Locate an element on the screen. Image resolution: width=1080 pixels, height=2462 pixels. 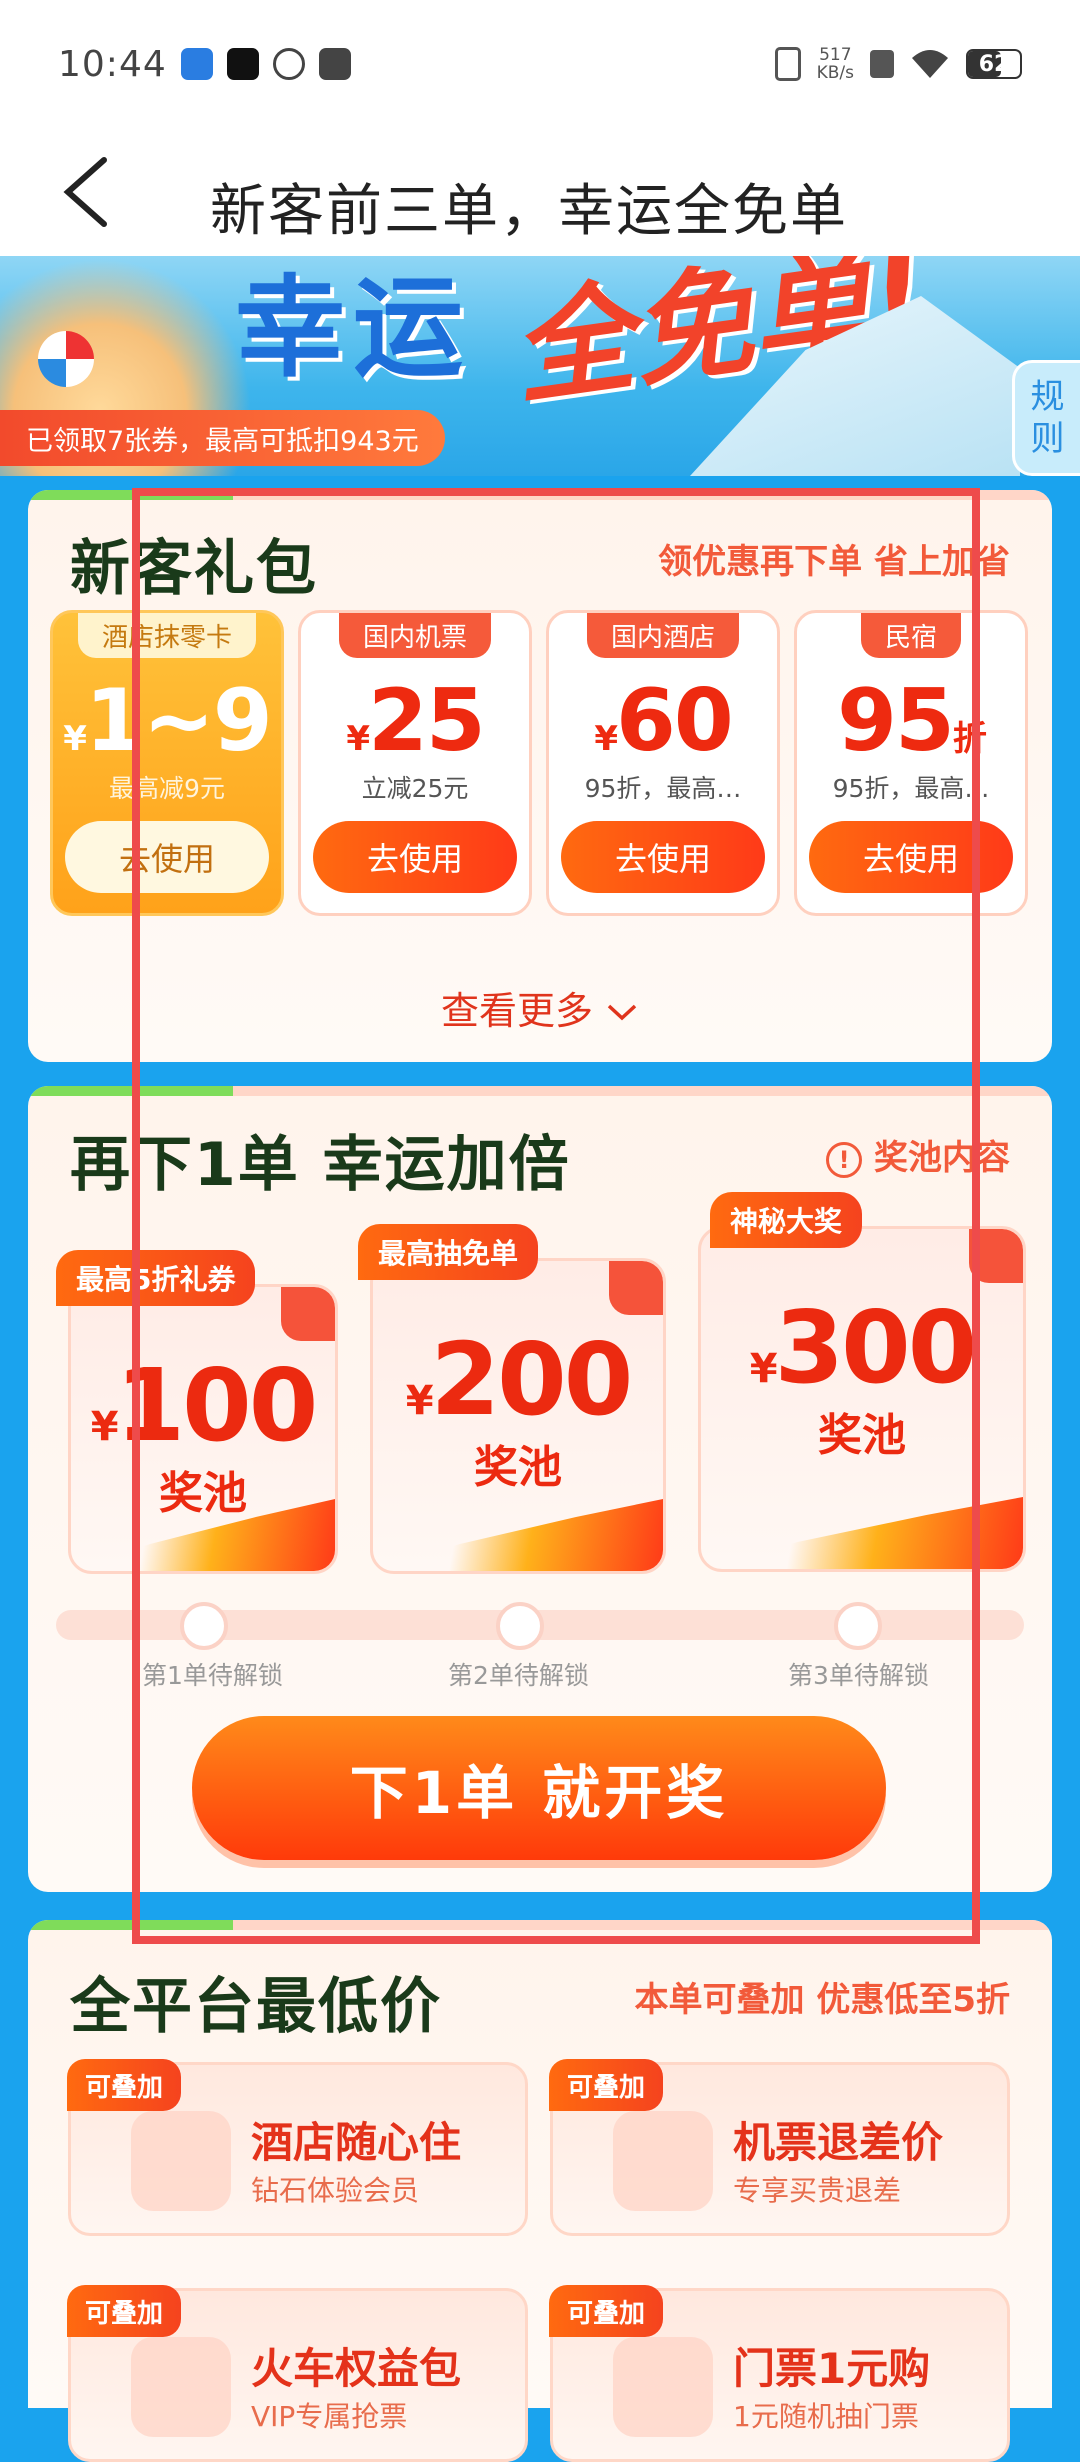
title-bar: 新客前三单，幸运全免单 is located at coordinates (540, 192).